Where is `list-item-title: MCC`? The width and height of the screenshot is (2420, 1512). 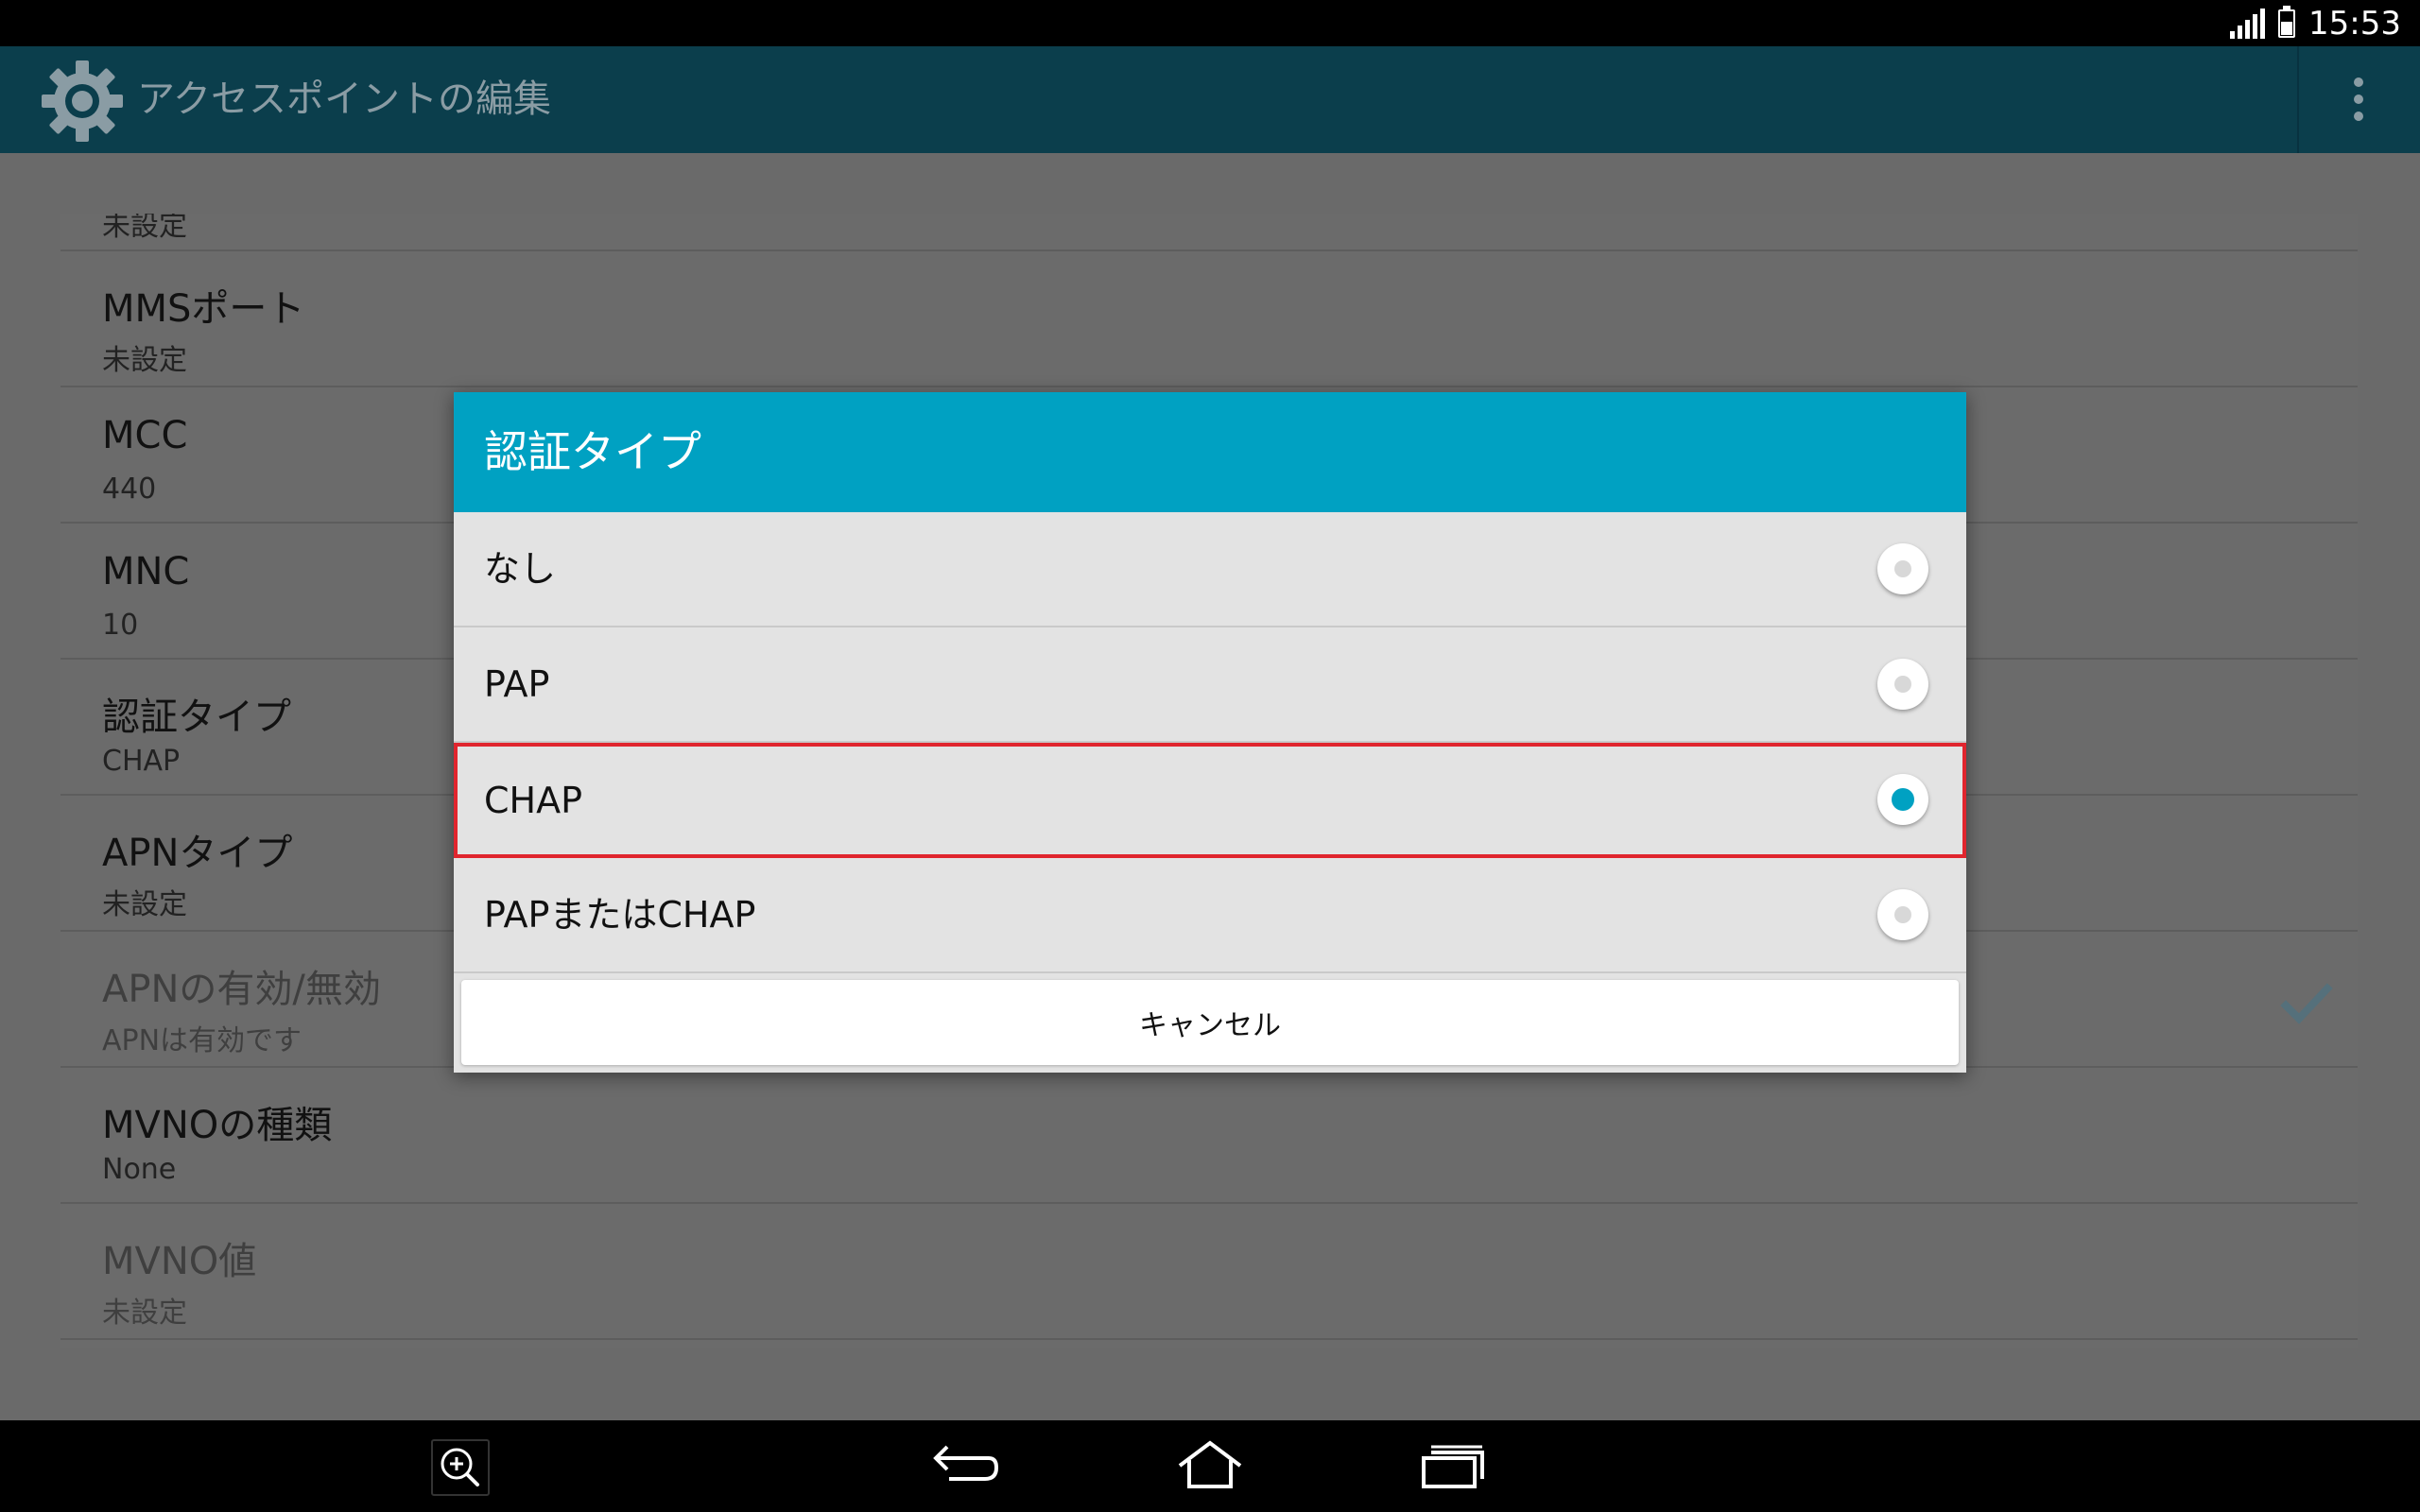 list-item-title: MCC is located at coordinates (145, 435).